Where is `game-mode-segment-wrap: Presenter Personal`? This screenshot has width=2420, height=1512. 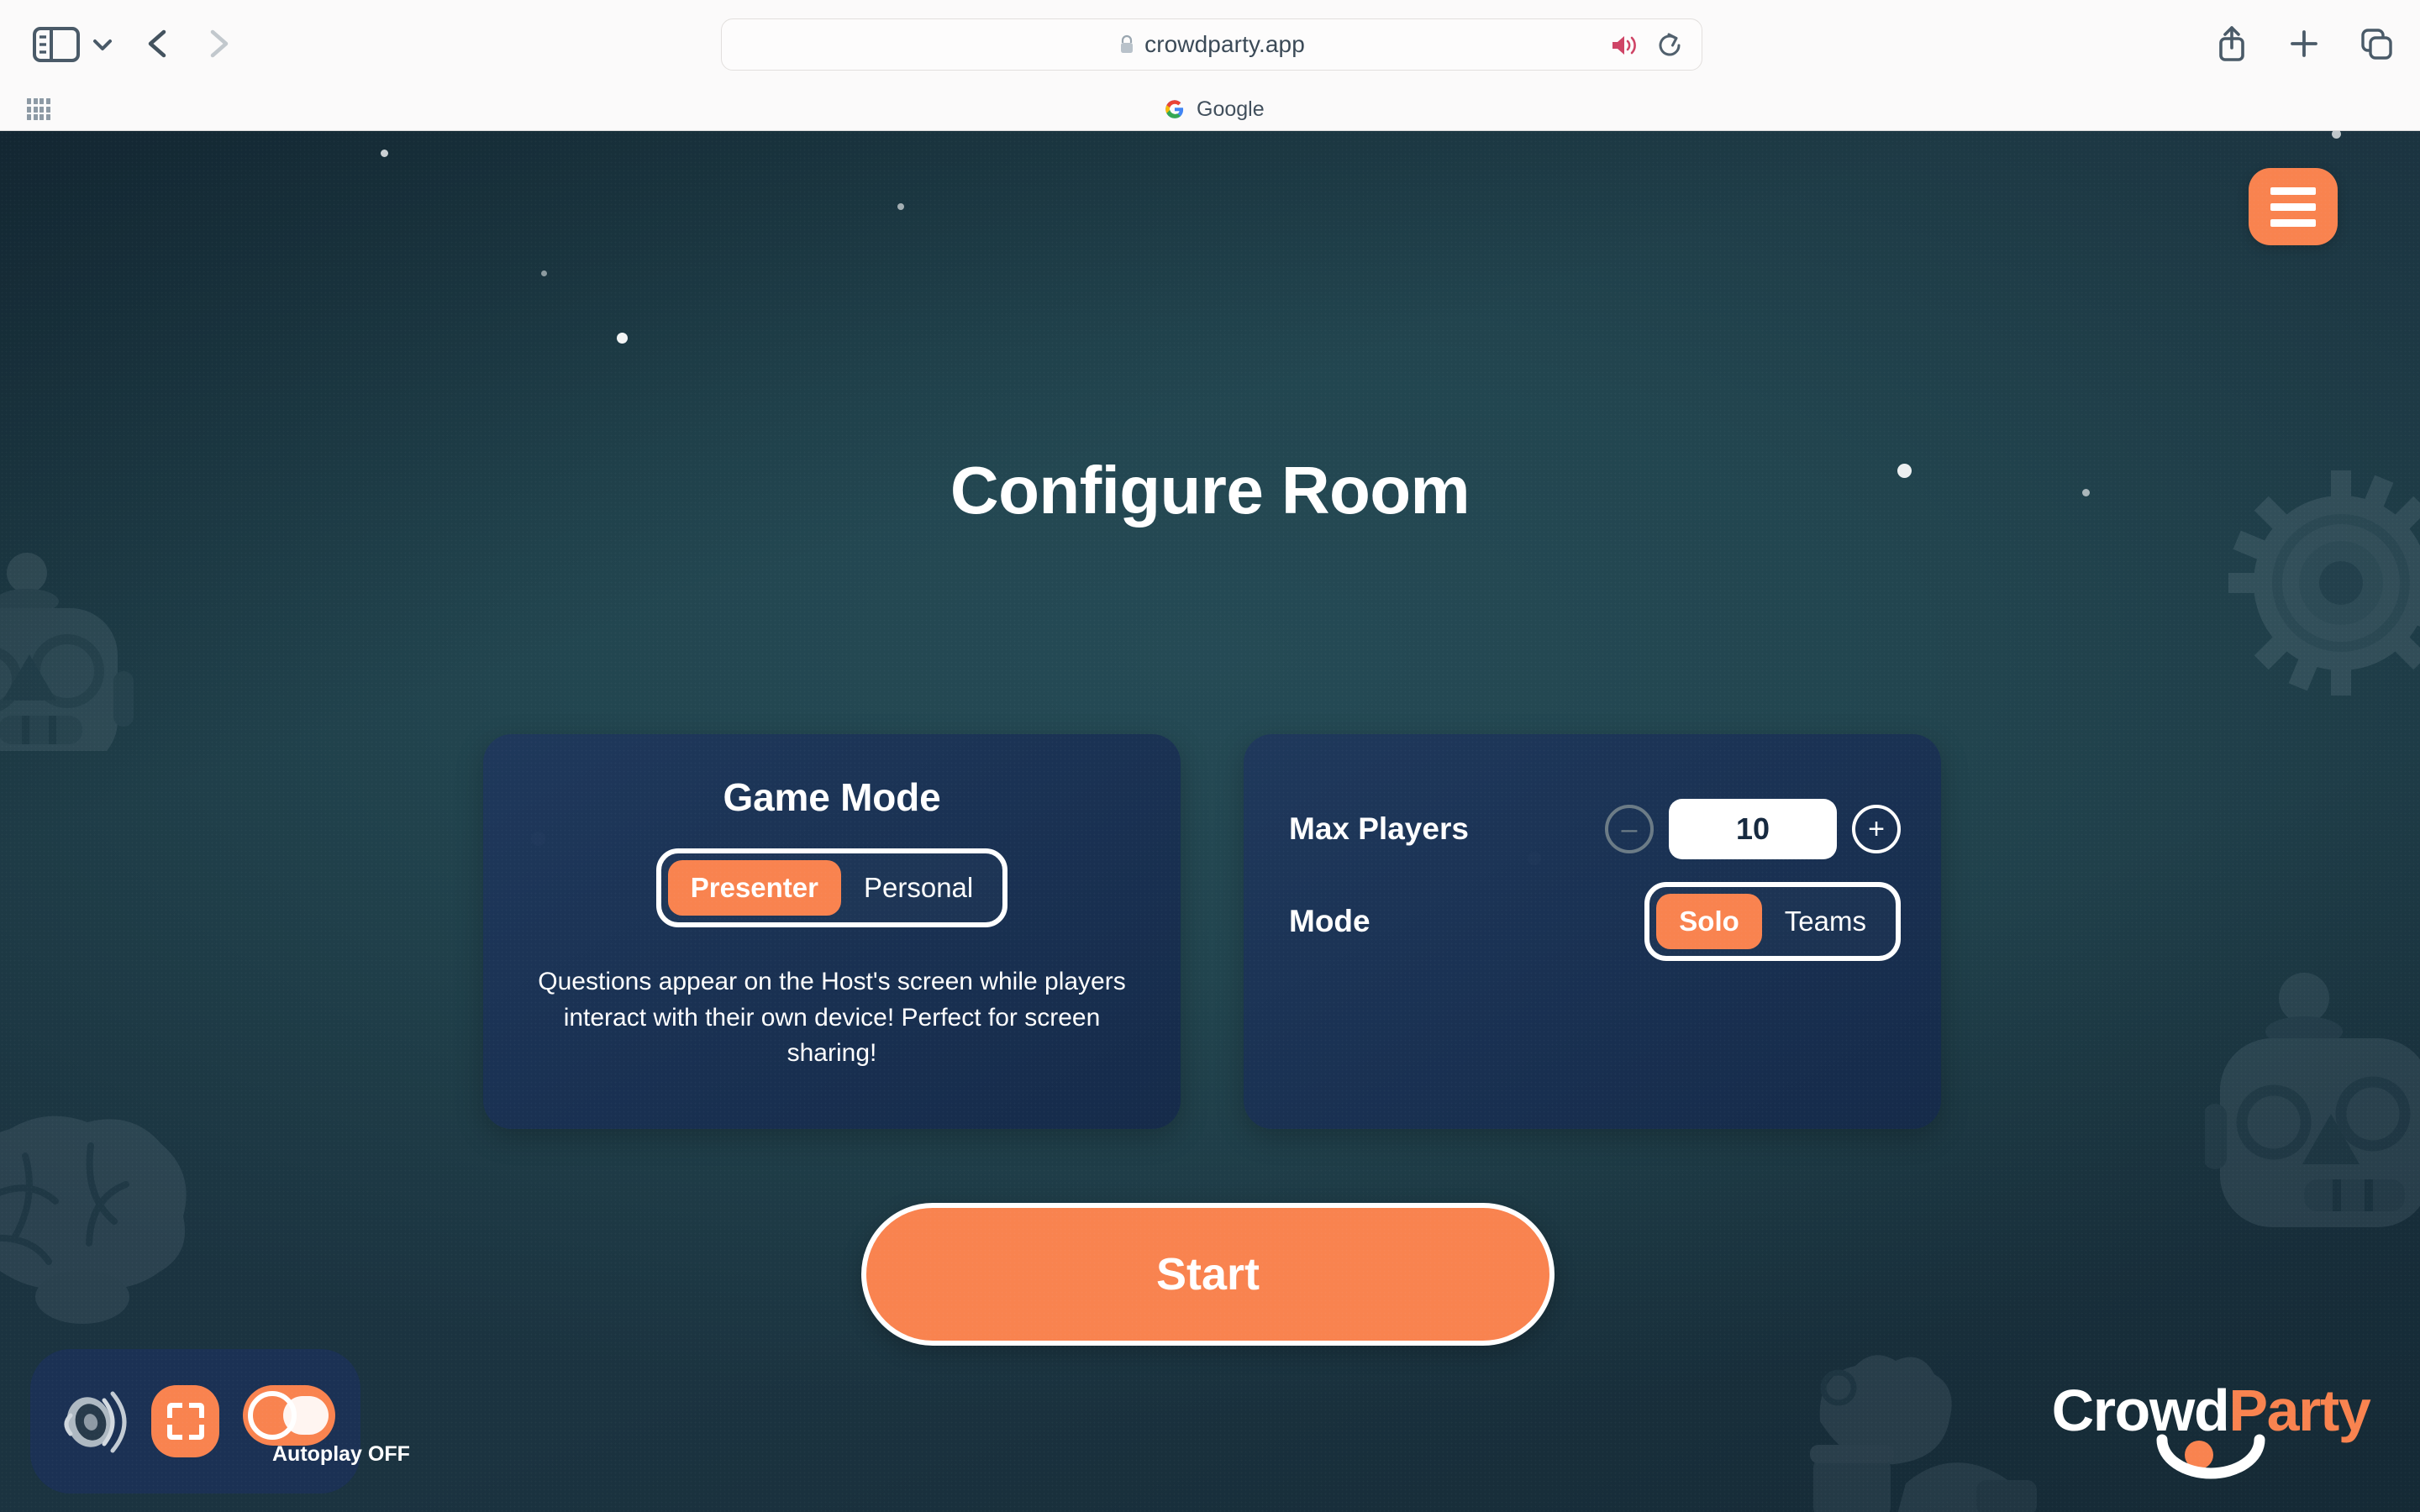 game-mode-segment-wrap: Presenter Personal is located at coordinates (832, 887).